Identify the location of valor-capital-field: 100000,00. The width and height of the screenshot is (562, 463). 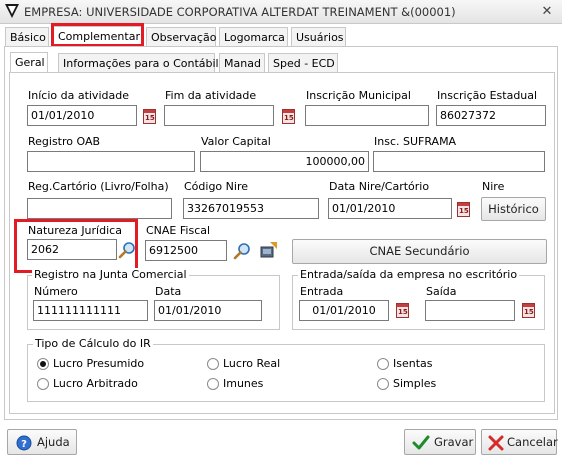
(284, 161).